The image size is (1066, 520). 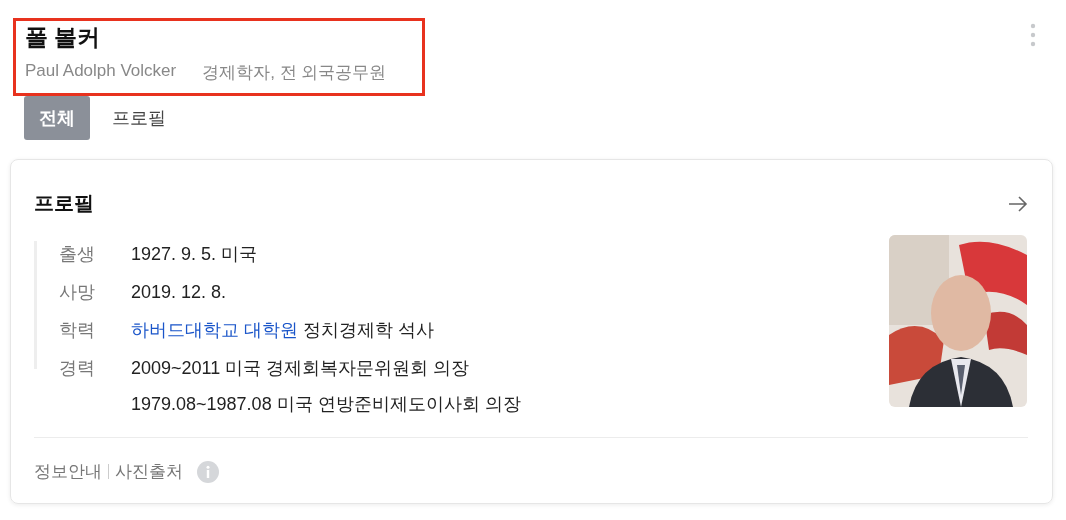 I want to click on footer-link: 사진출처, so click(x=149, y=471).